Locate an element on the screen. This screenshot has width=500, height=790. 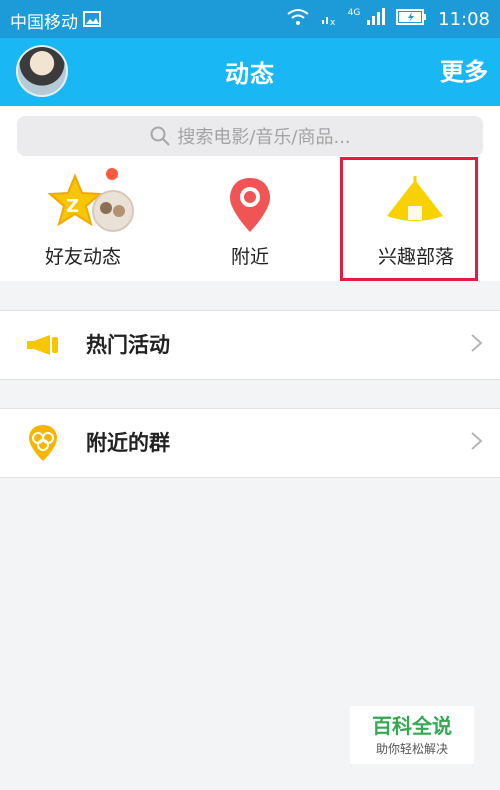
status-left: 中国移动 is located at coordinates (56, 20).